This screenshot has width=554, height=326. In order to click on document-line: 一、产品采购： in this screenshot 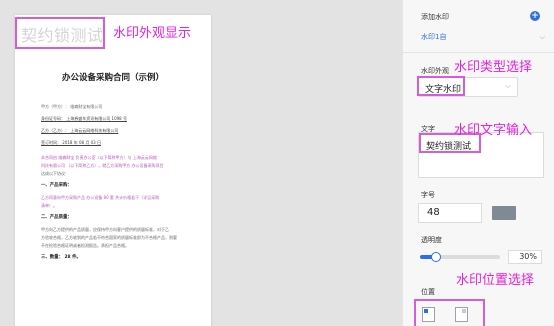, I will do `click(56, 185)`.